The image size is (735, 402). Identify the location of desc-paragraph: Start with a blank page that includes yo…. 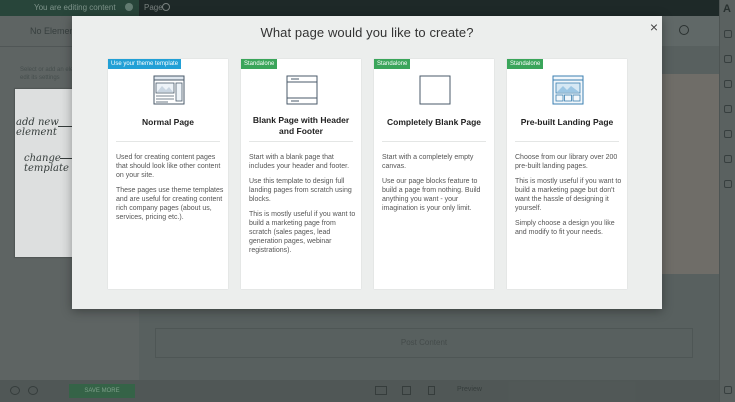
(299, 162).